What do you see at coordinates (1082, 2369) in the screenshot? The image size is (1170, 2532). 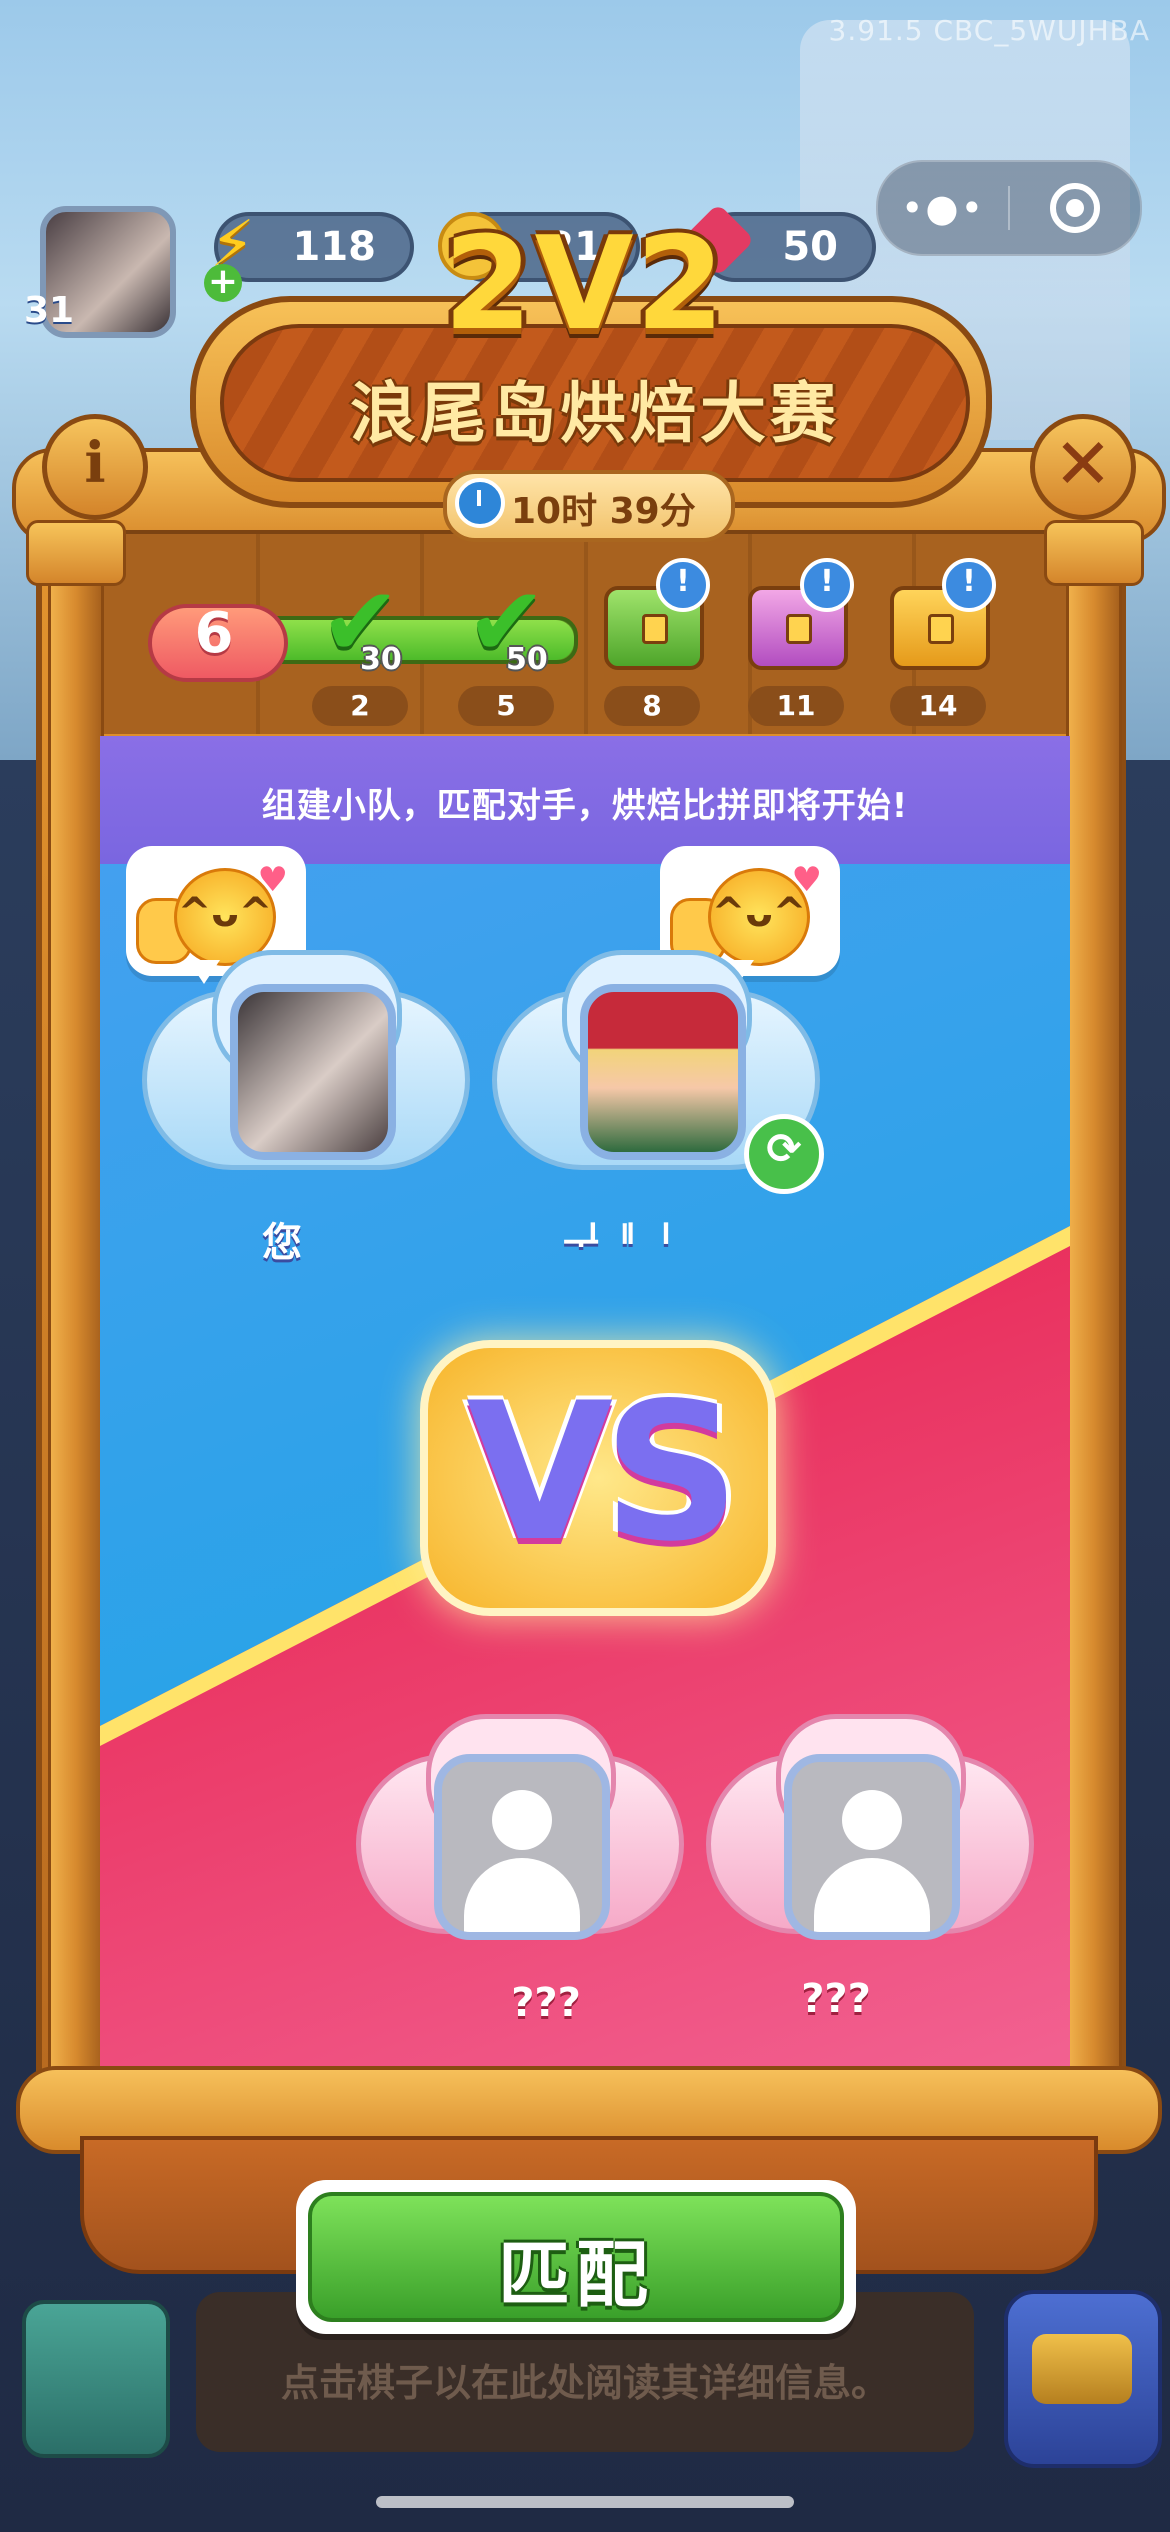 I see `drill-icon` at bounding box center [1082, 2369].